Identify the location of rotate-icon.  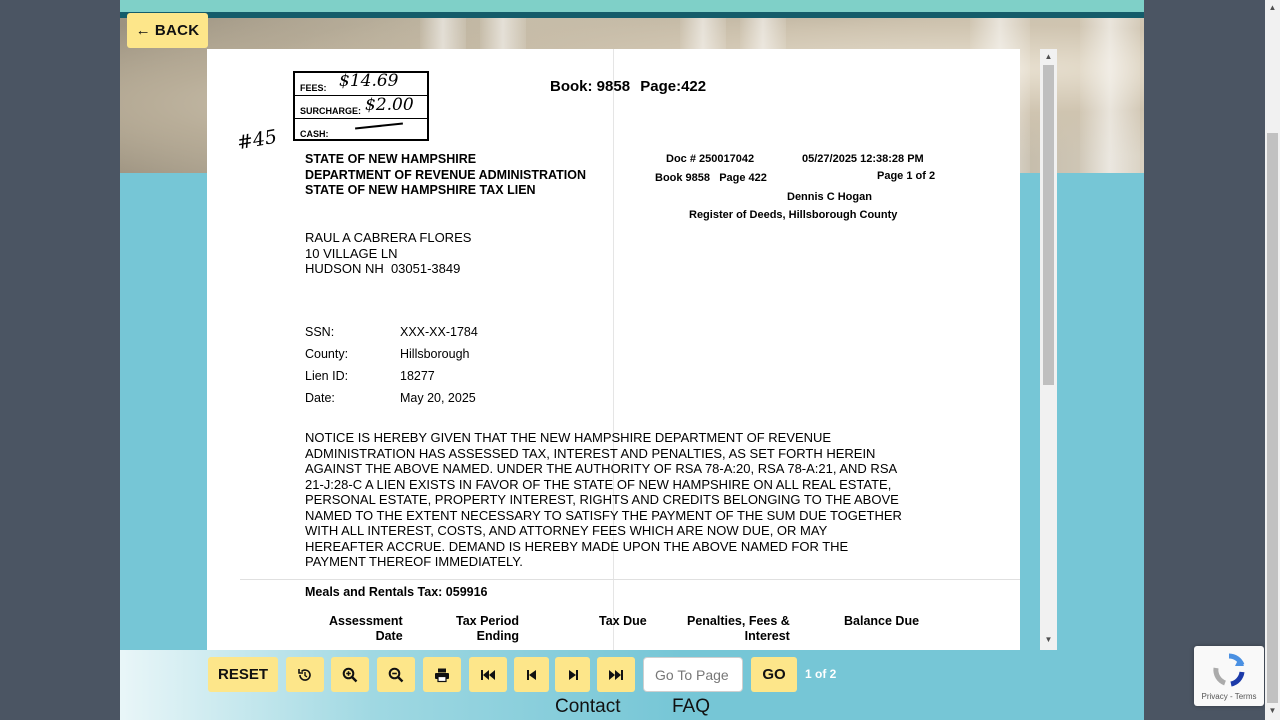
(304, 674).